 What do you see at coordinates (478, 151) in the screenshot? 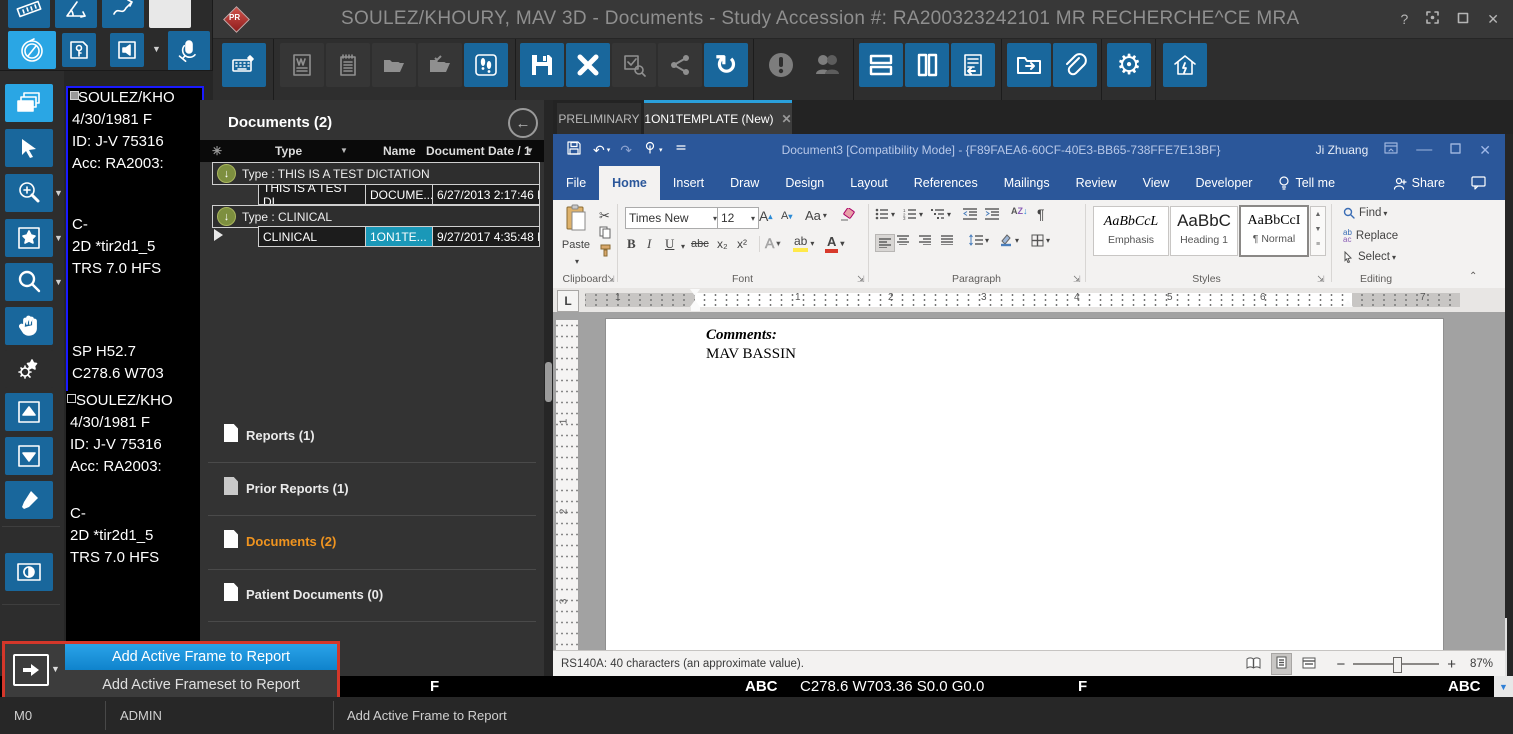
I see `column-date: Document Date / 1` at bounding box center [478, 151].